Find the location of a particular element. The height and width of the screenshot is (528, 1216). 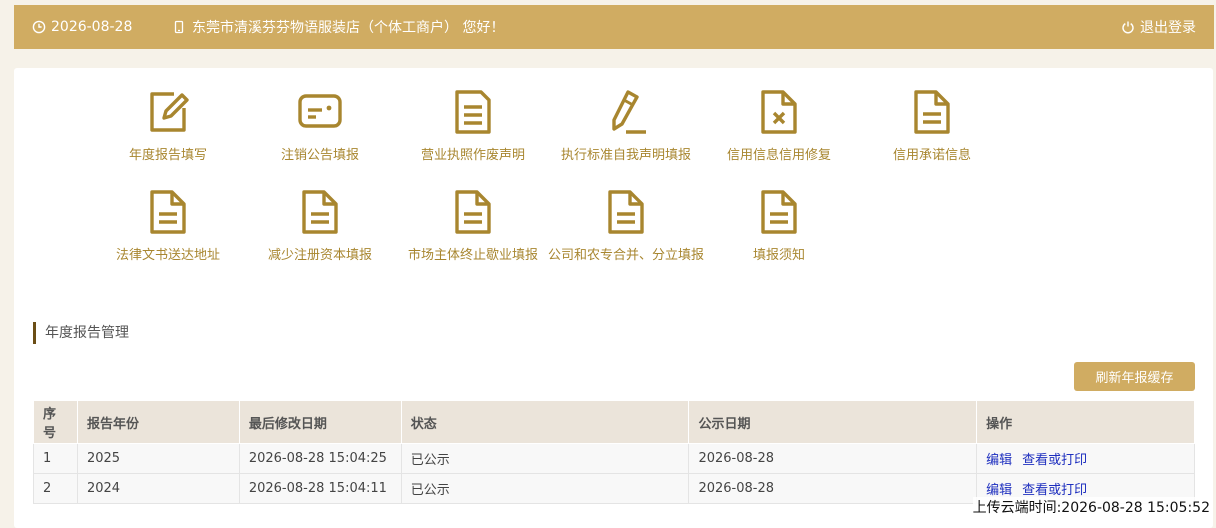

logout-label: 退出登录 is located at coordinates (1168, 28).